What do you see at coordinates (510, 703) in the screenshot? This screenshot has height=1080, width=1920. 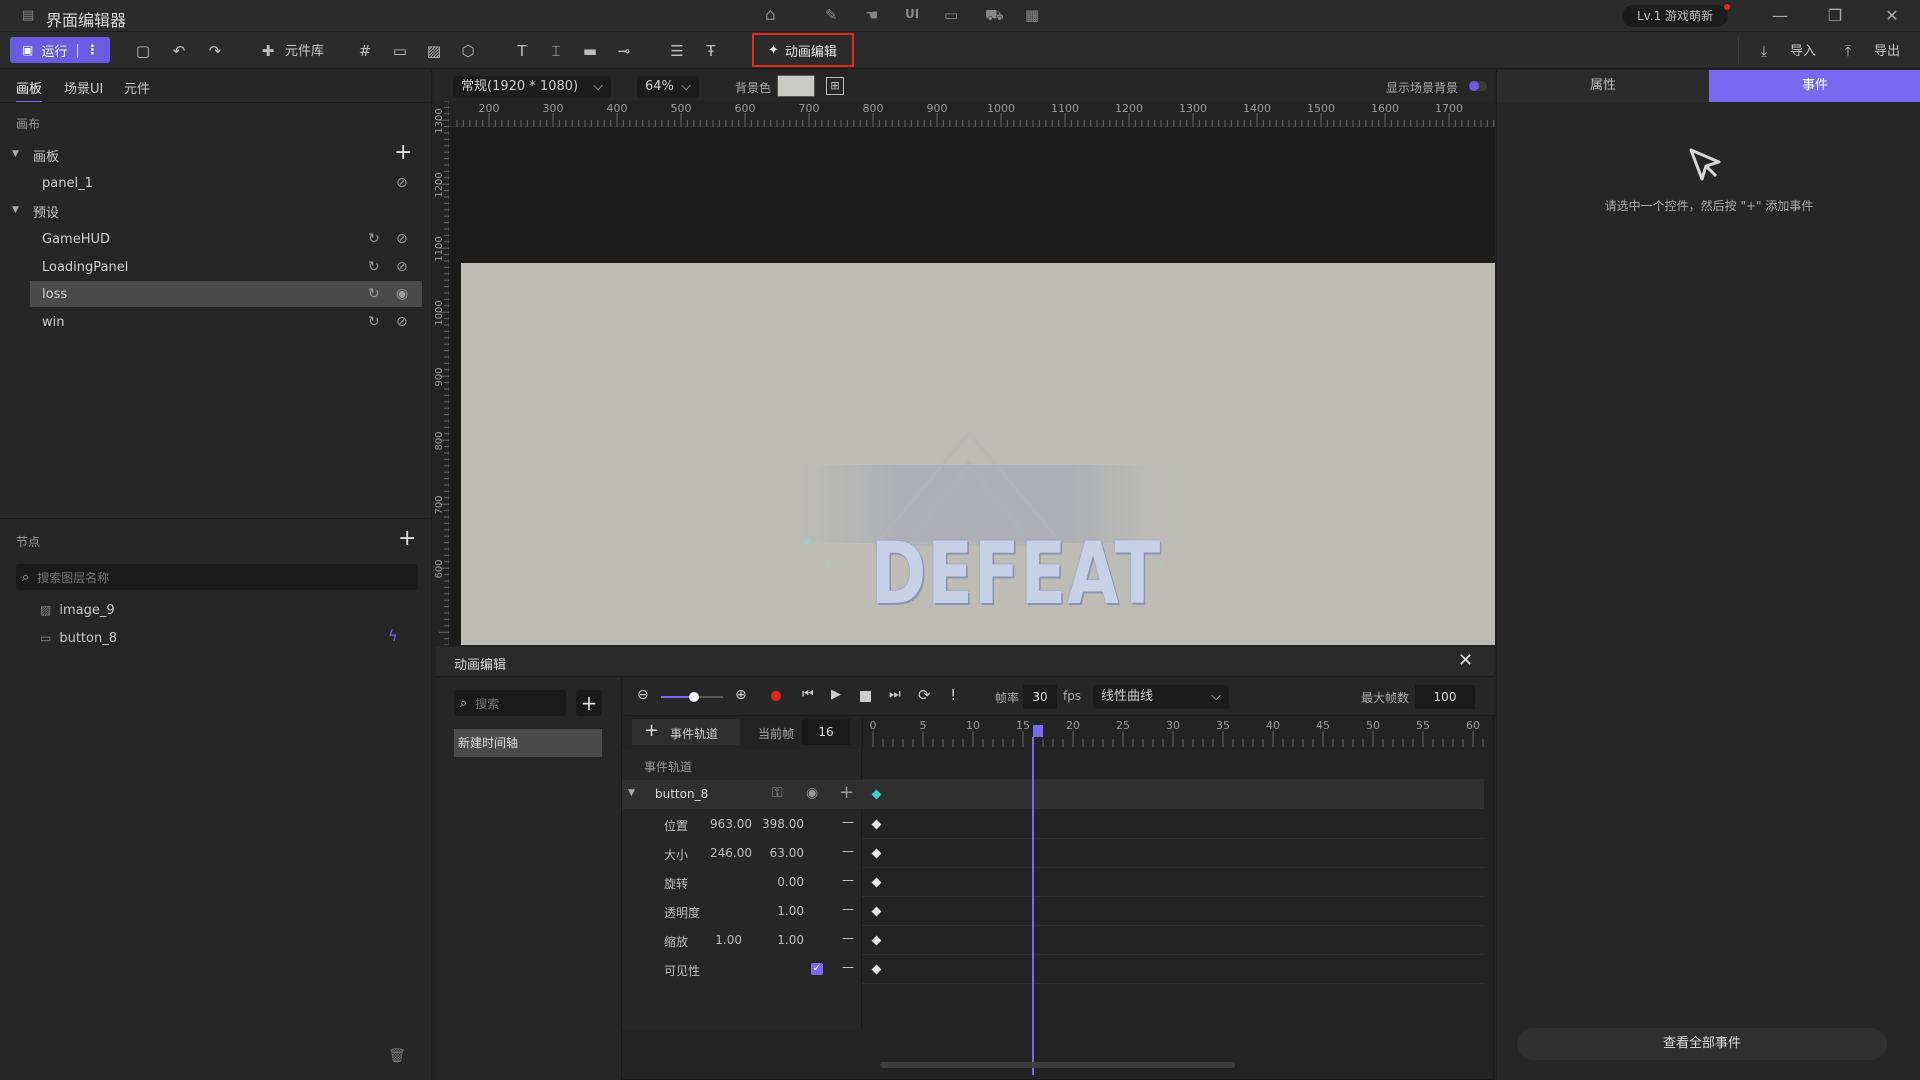 I see `timeline-search-input: ⌕ 搜索` at bounding box center [510, 703].